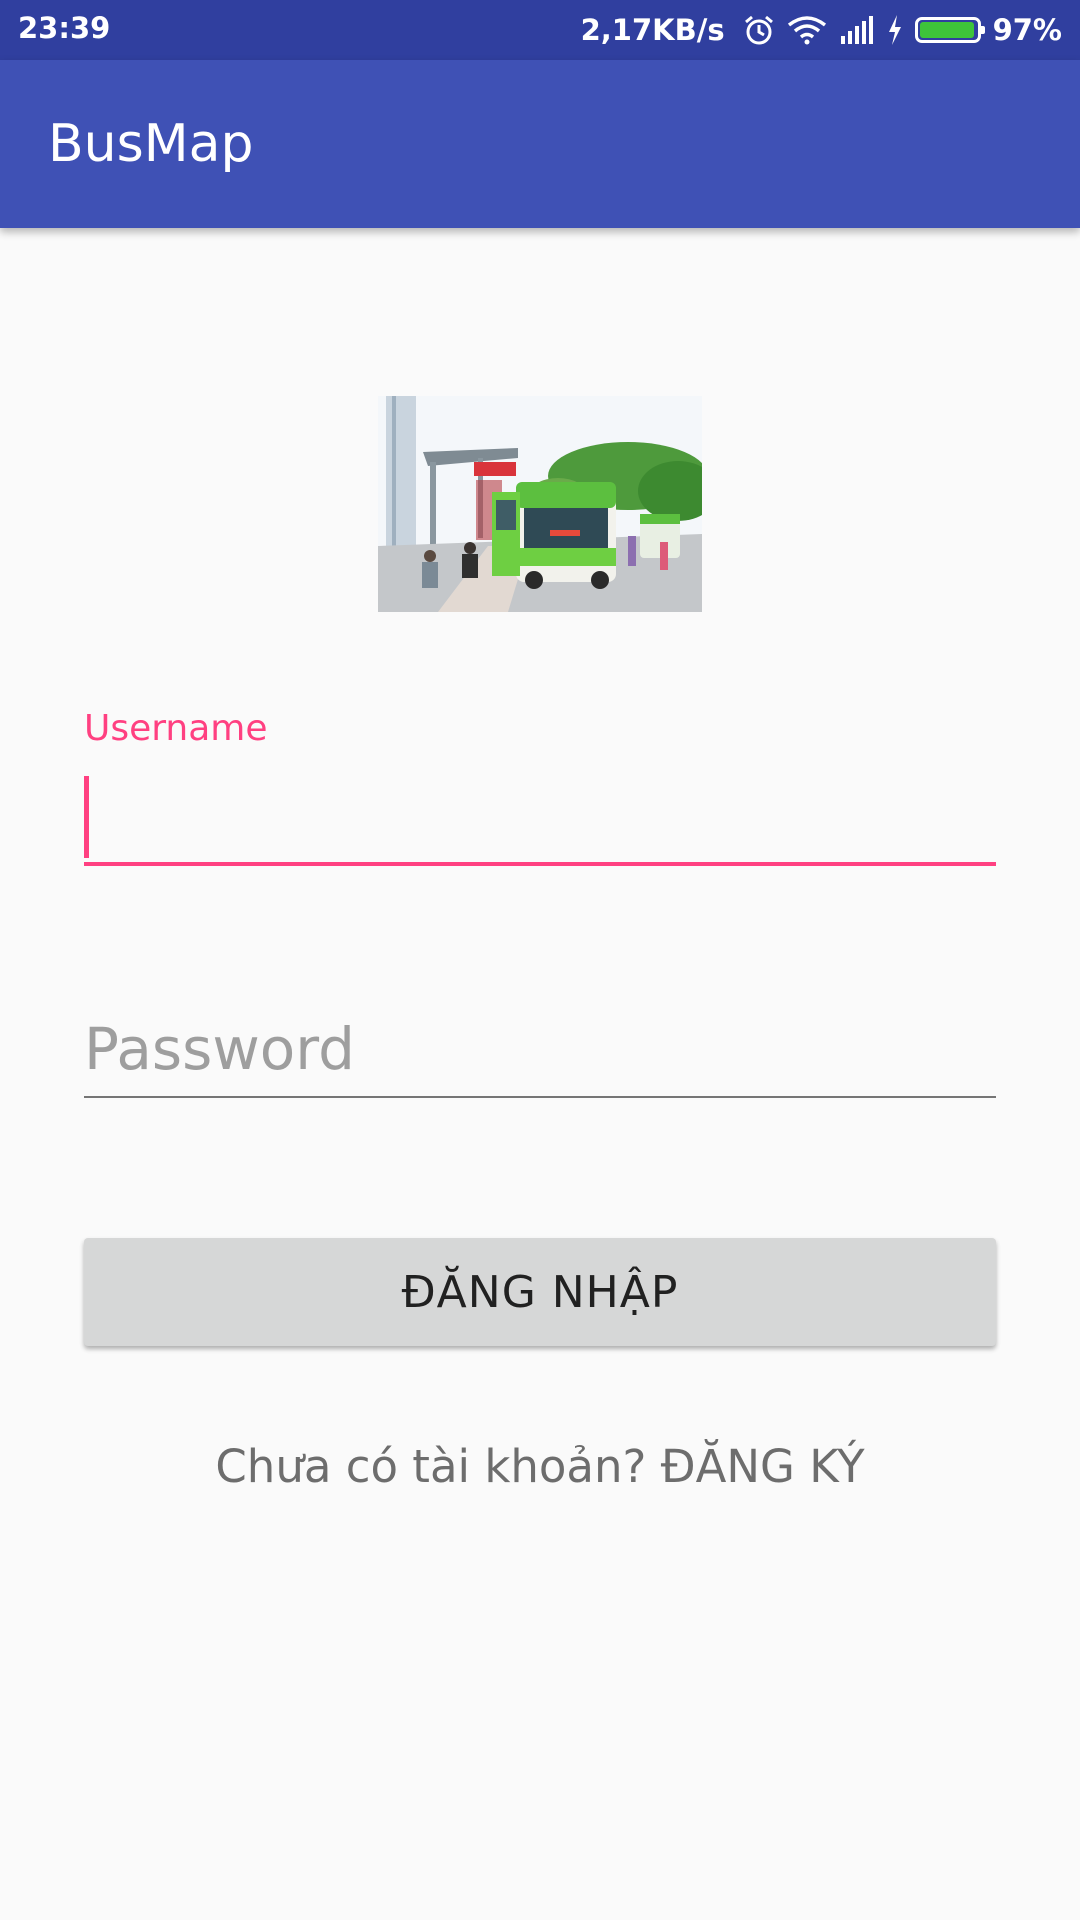  Describe the element at coordinates (652, 30) in the screenshot. I see `network-speed: 2,17KB/s` at that location.